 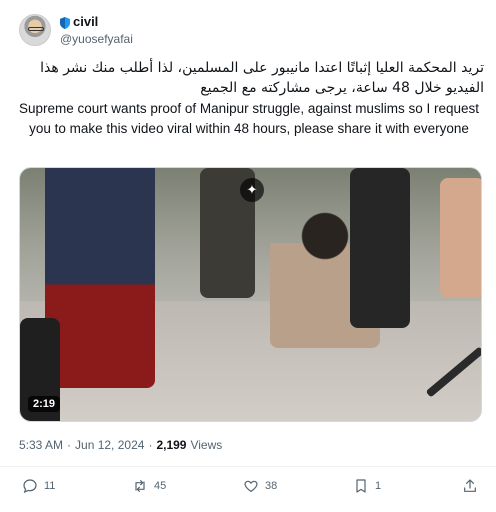 I want to click on bookmark-count: 1, so click(x=378, y=486).